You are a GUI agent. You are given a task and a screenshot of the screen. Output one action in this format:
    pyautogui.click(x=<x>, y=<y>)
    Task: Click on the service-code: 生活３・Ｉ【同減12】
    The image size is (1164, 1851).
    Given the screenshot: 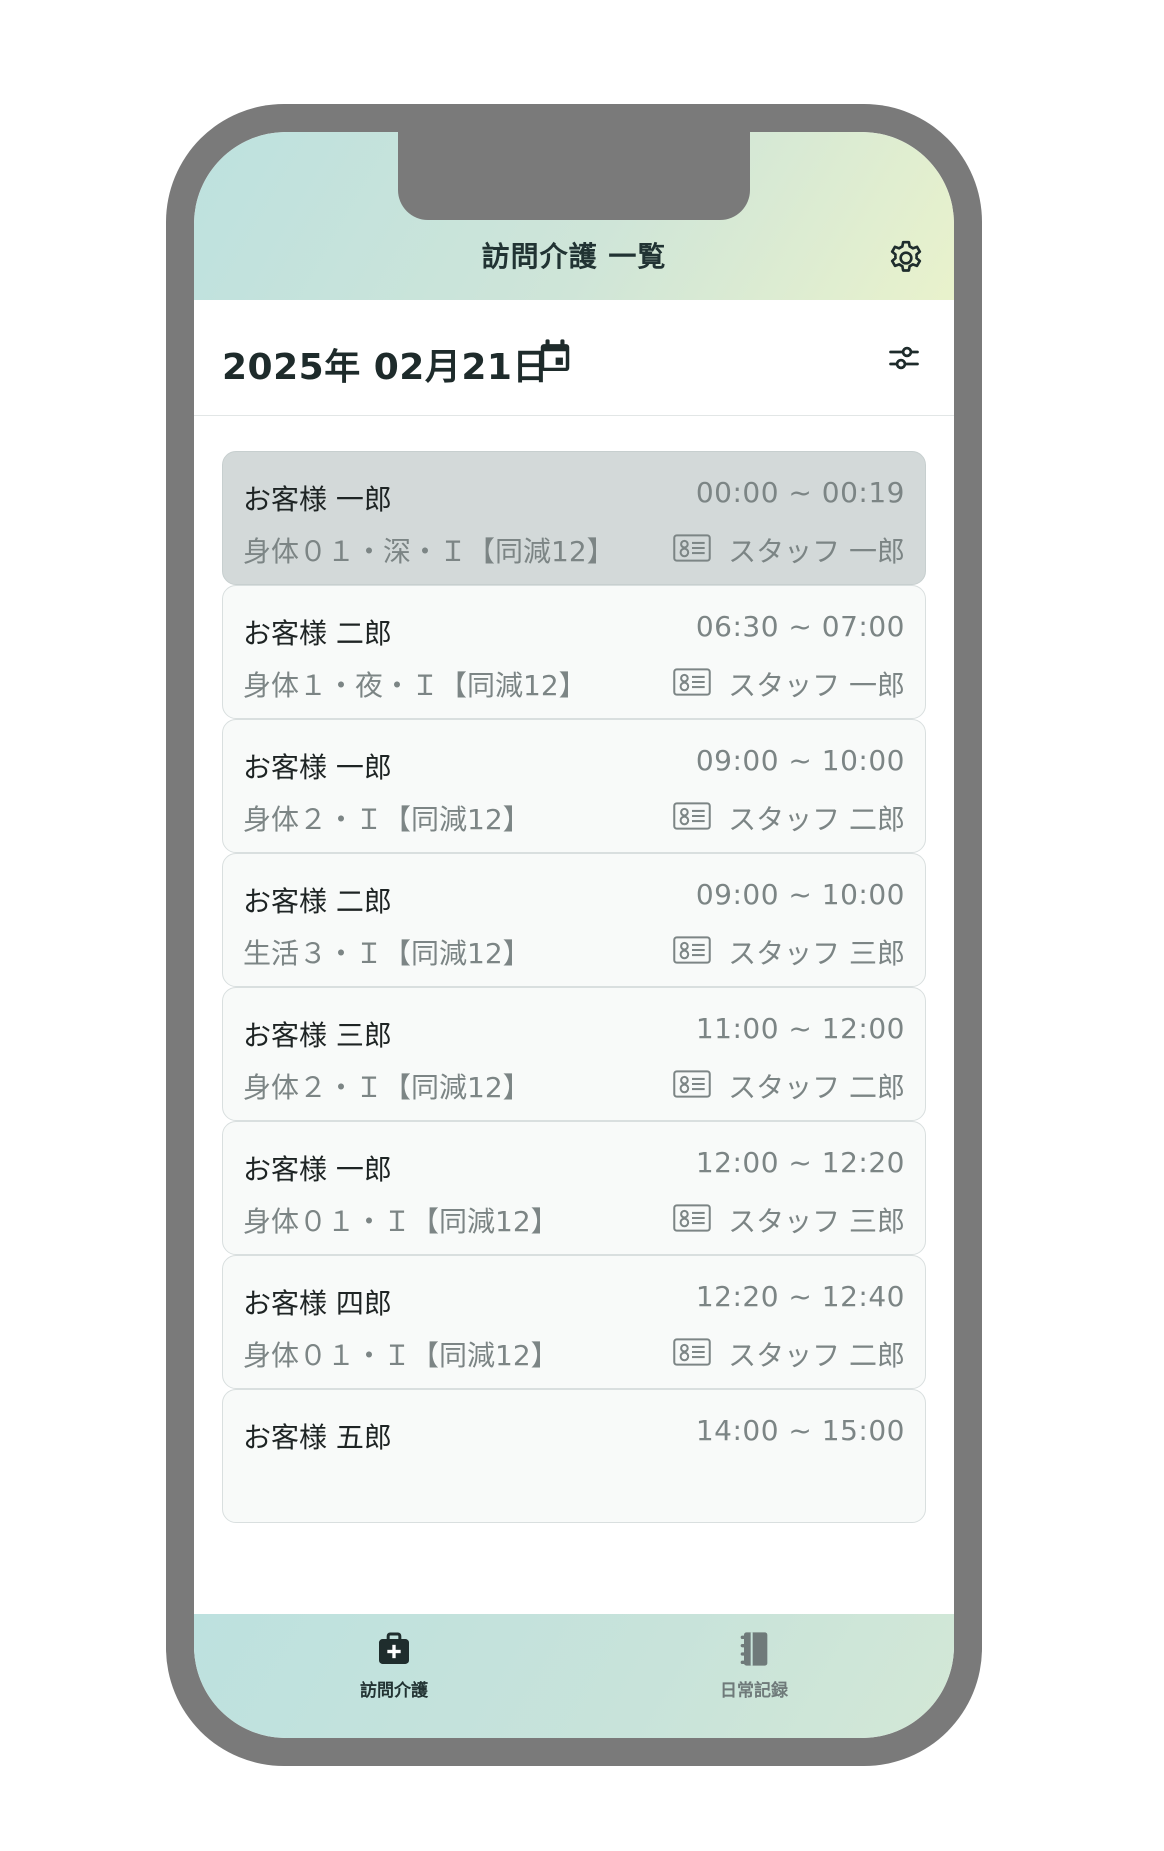 What is the action you would take?
    pyautogui.click(x=387, y=953)
    